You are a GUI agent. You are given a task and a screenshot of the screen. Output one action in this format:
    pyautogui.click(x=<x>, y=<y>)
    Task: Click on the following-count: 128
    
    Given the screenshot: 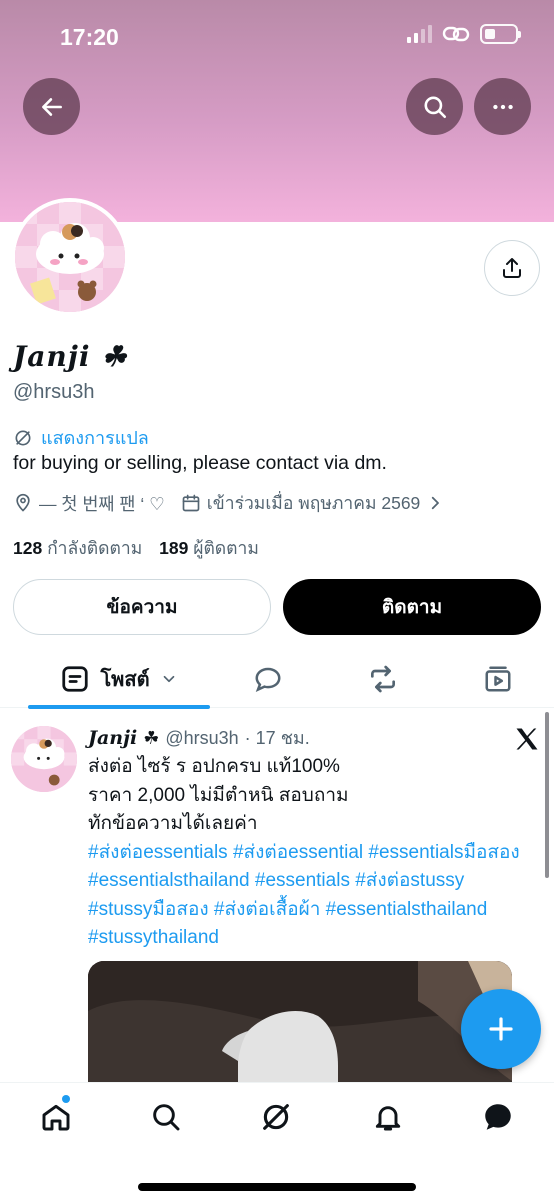 What is the action you would take?
    pyautogui.click(x=28, y=548)
    